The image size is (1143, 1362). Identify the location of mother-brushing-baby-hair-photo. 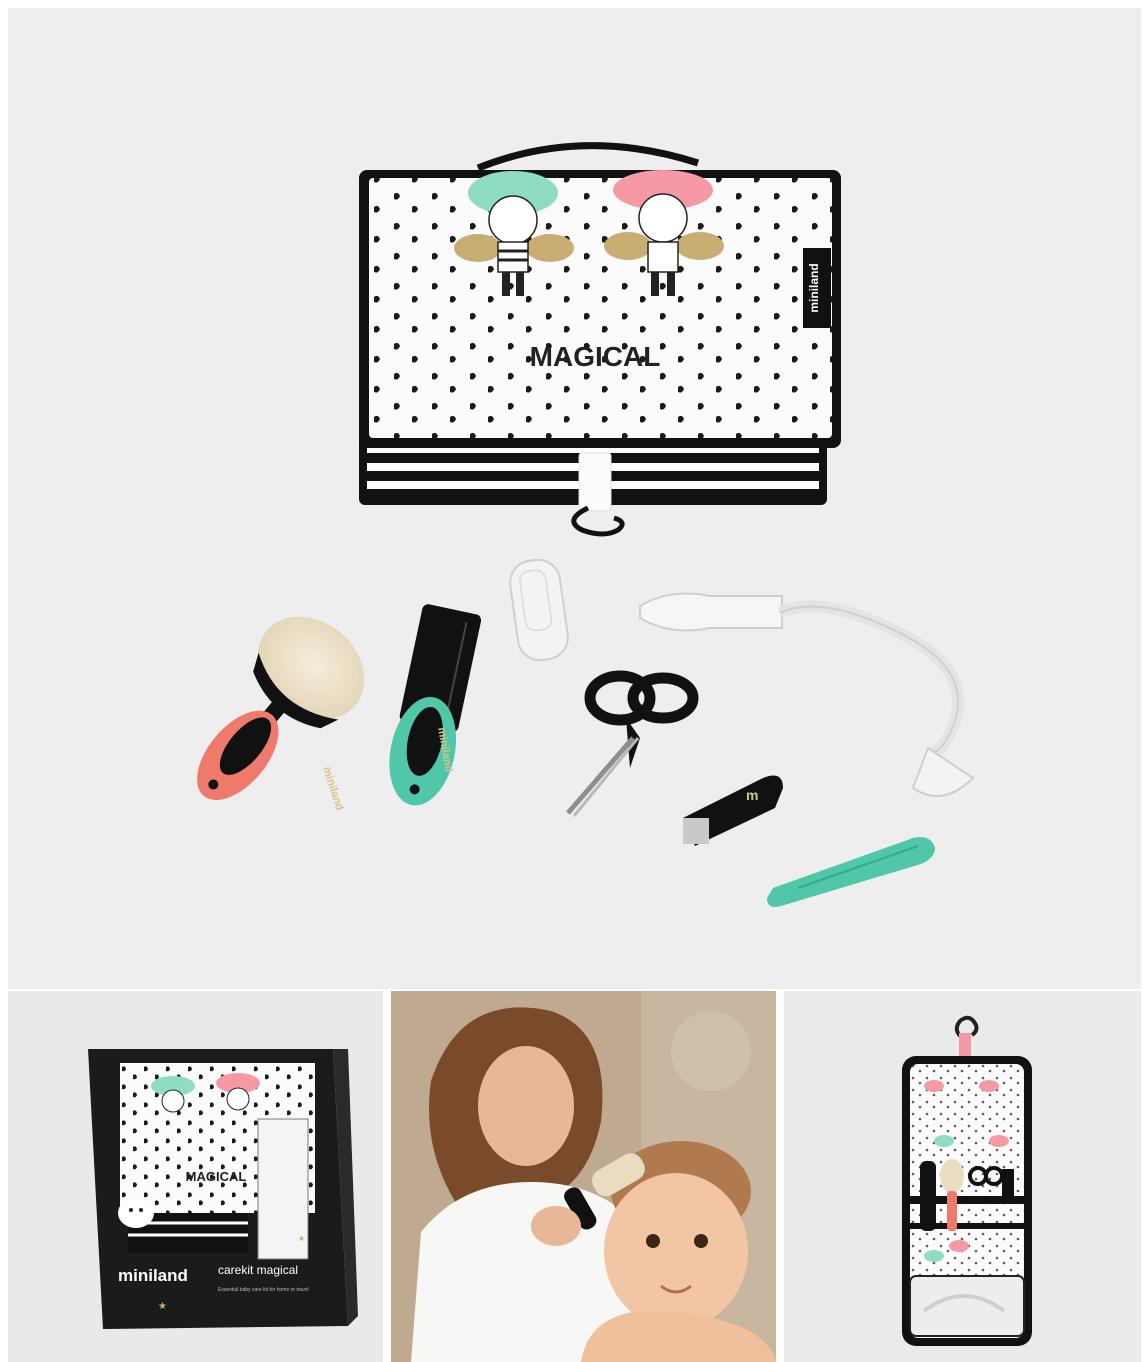
(583, 1176).